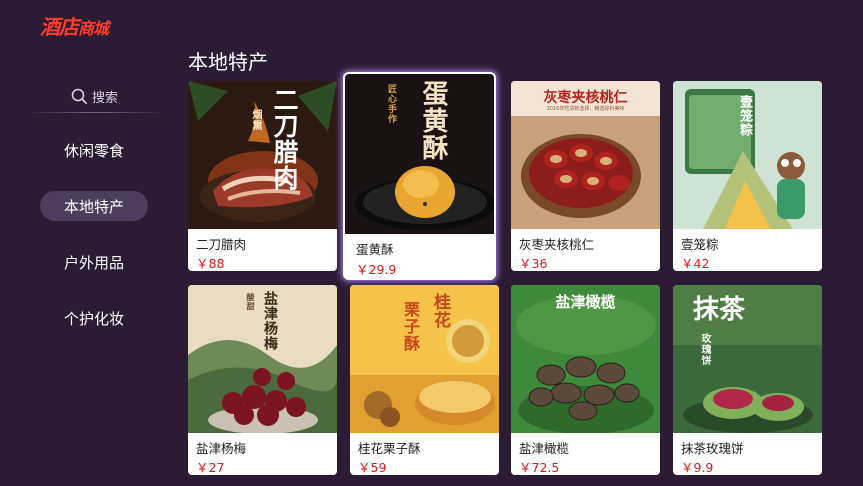 This screenshot has height=486, width=863. I want to click on product-image: 抹茶 玫瑰饼, so click(747, 359).